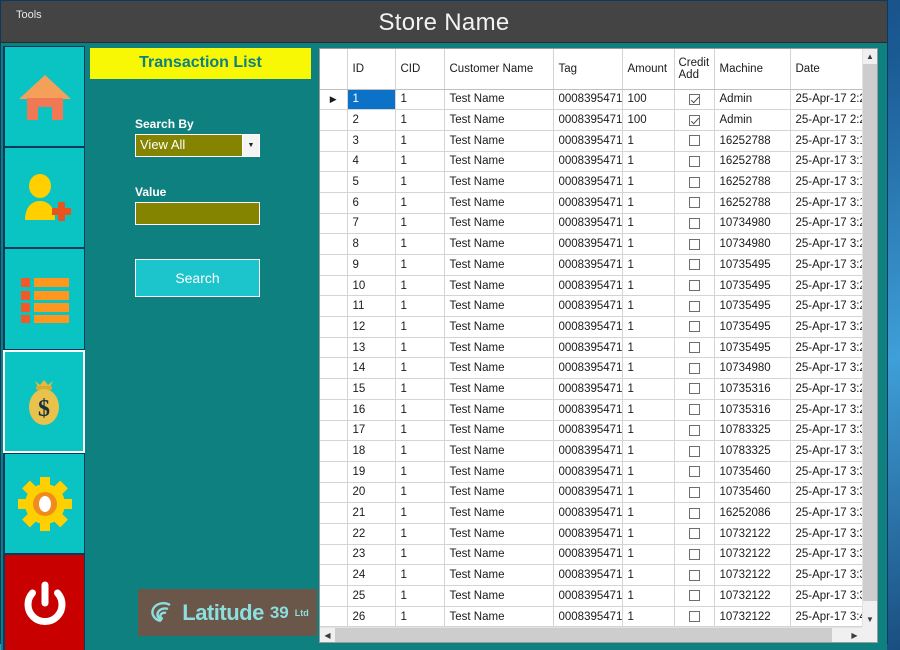 The width and height of the screenshot is (900, 650). What do you see at coordinates (371, 368) in the screenshot?
I see `cell-id: 14` at bounding box center [371, 368].